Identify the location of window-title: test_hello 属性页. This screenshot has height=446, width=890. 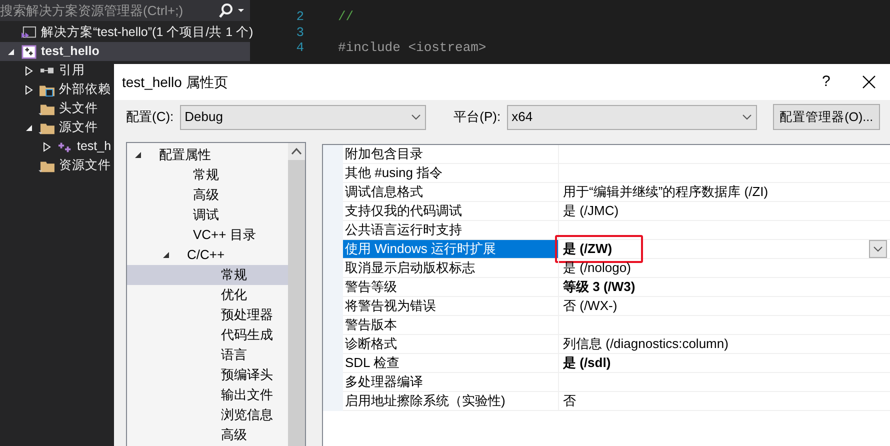
(175, 82).